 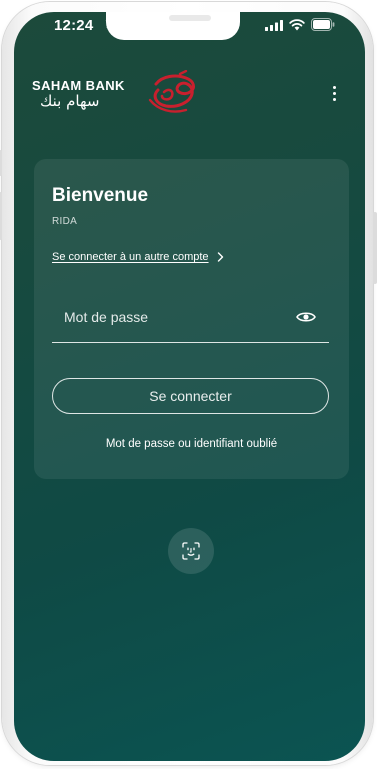 I want to click on face-id-icon, so click(x=191, y=551).